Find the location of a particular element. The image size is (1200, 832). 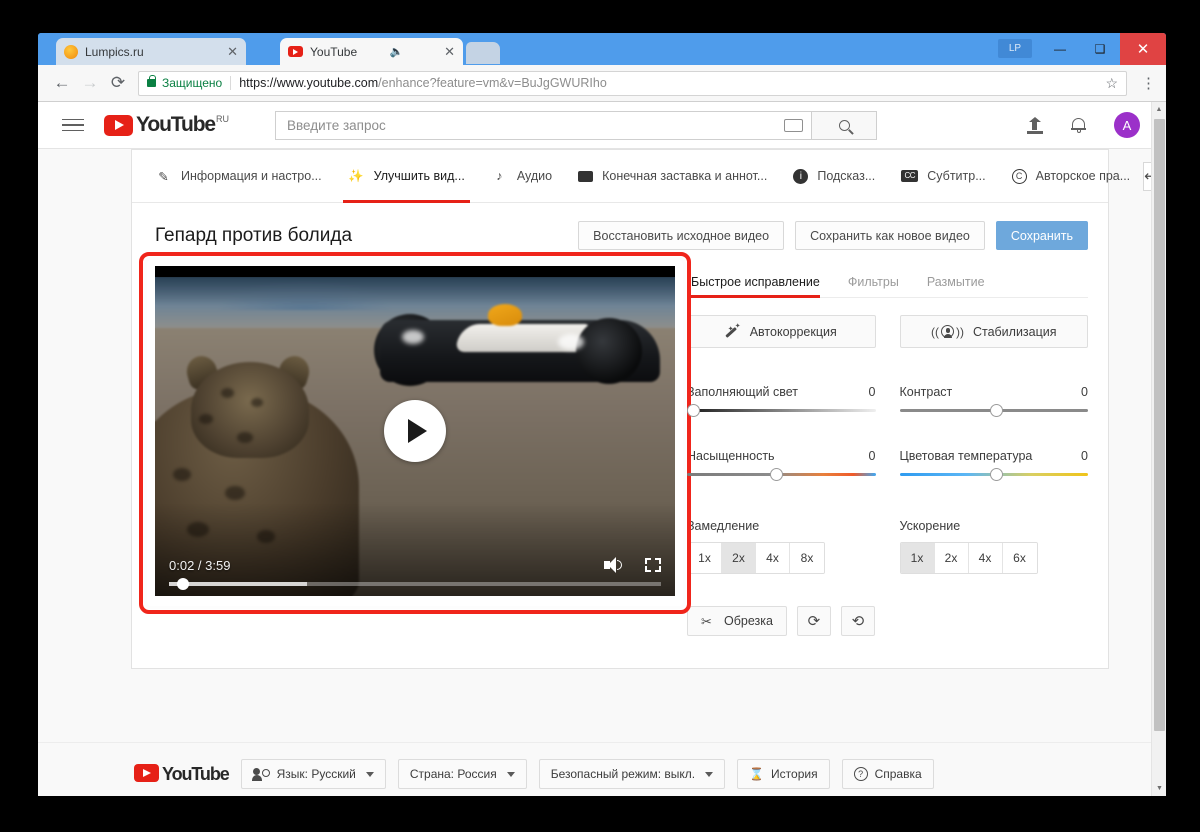

upload-icon is located at coordinates (1035, 125).